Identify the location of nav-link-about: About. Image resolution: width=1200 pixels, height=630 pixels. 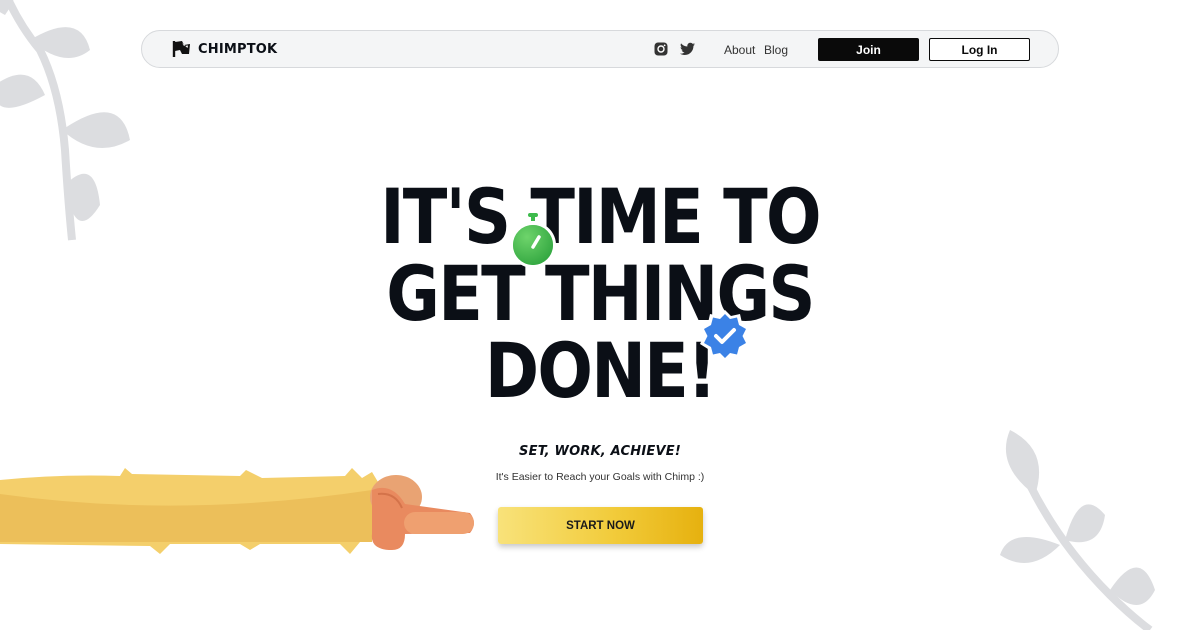
(739, 50).